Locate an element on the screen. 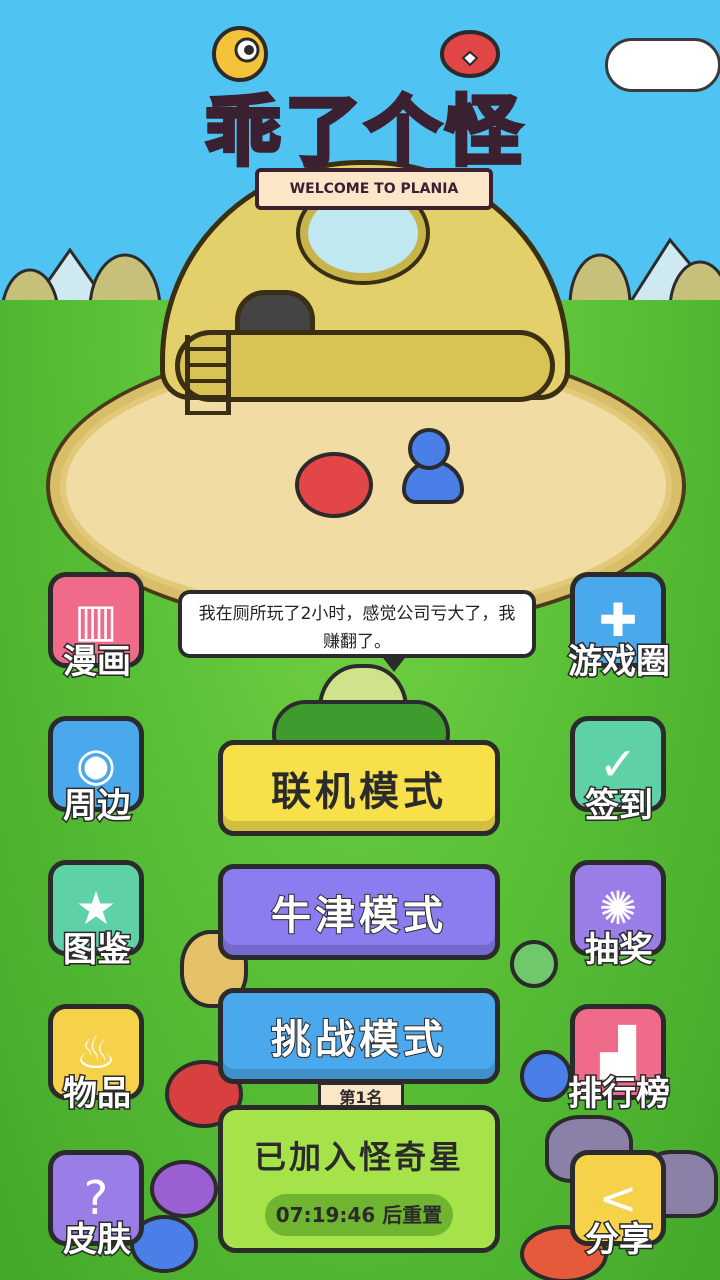 The height and width of the screenshot is (1280, 720). logo-subtitle: WELCOME TO PLANIA is located at coordinates (374, 189).